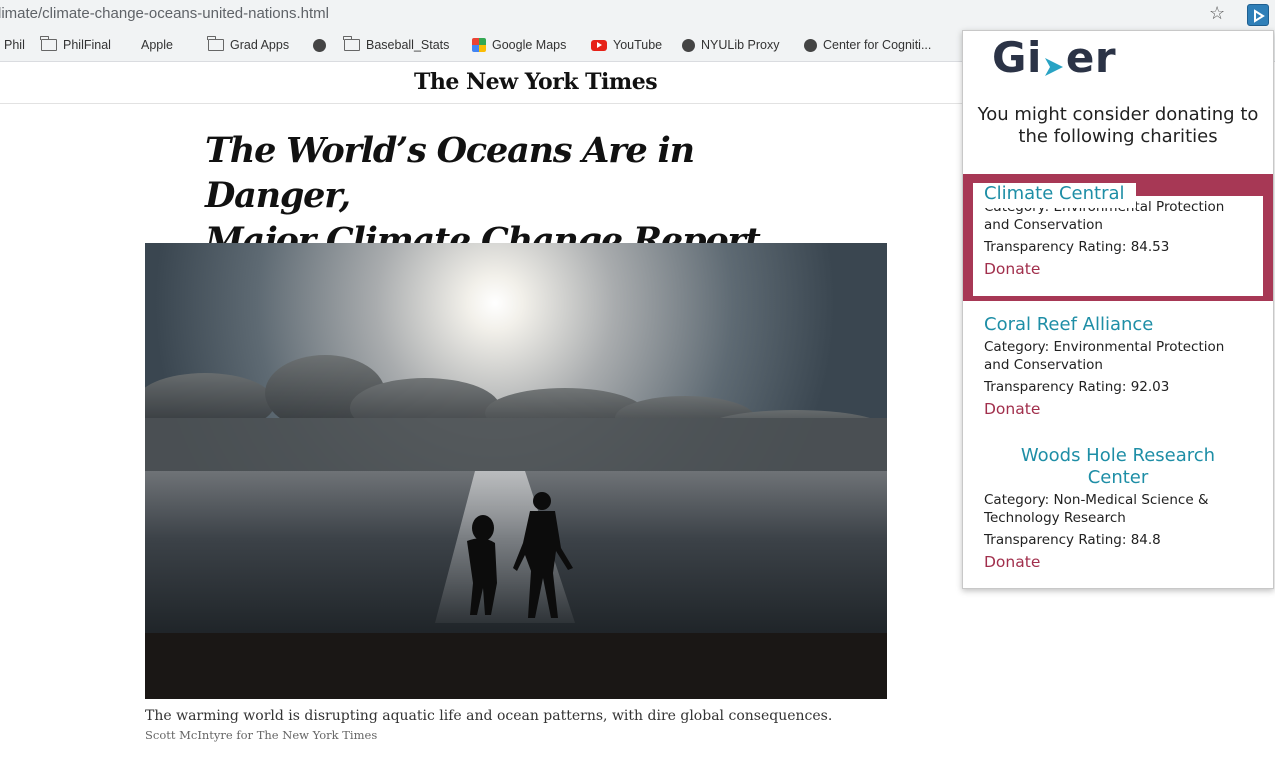 The width and height of the screenshot is (1275, 757). I want to click on logo-left-text: Gi, so click(1017, 57).